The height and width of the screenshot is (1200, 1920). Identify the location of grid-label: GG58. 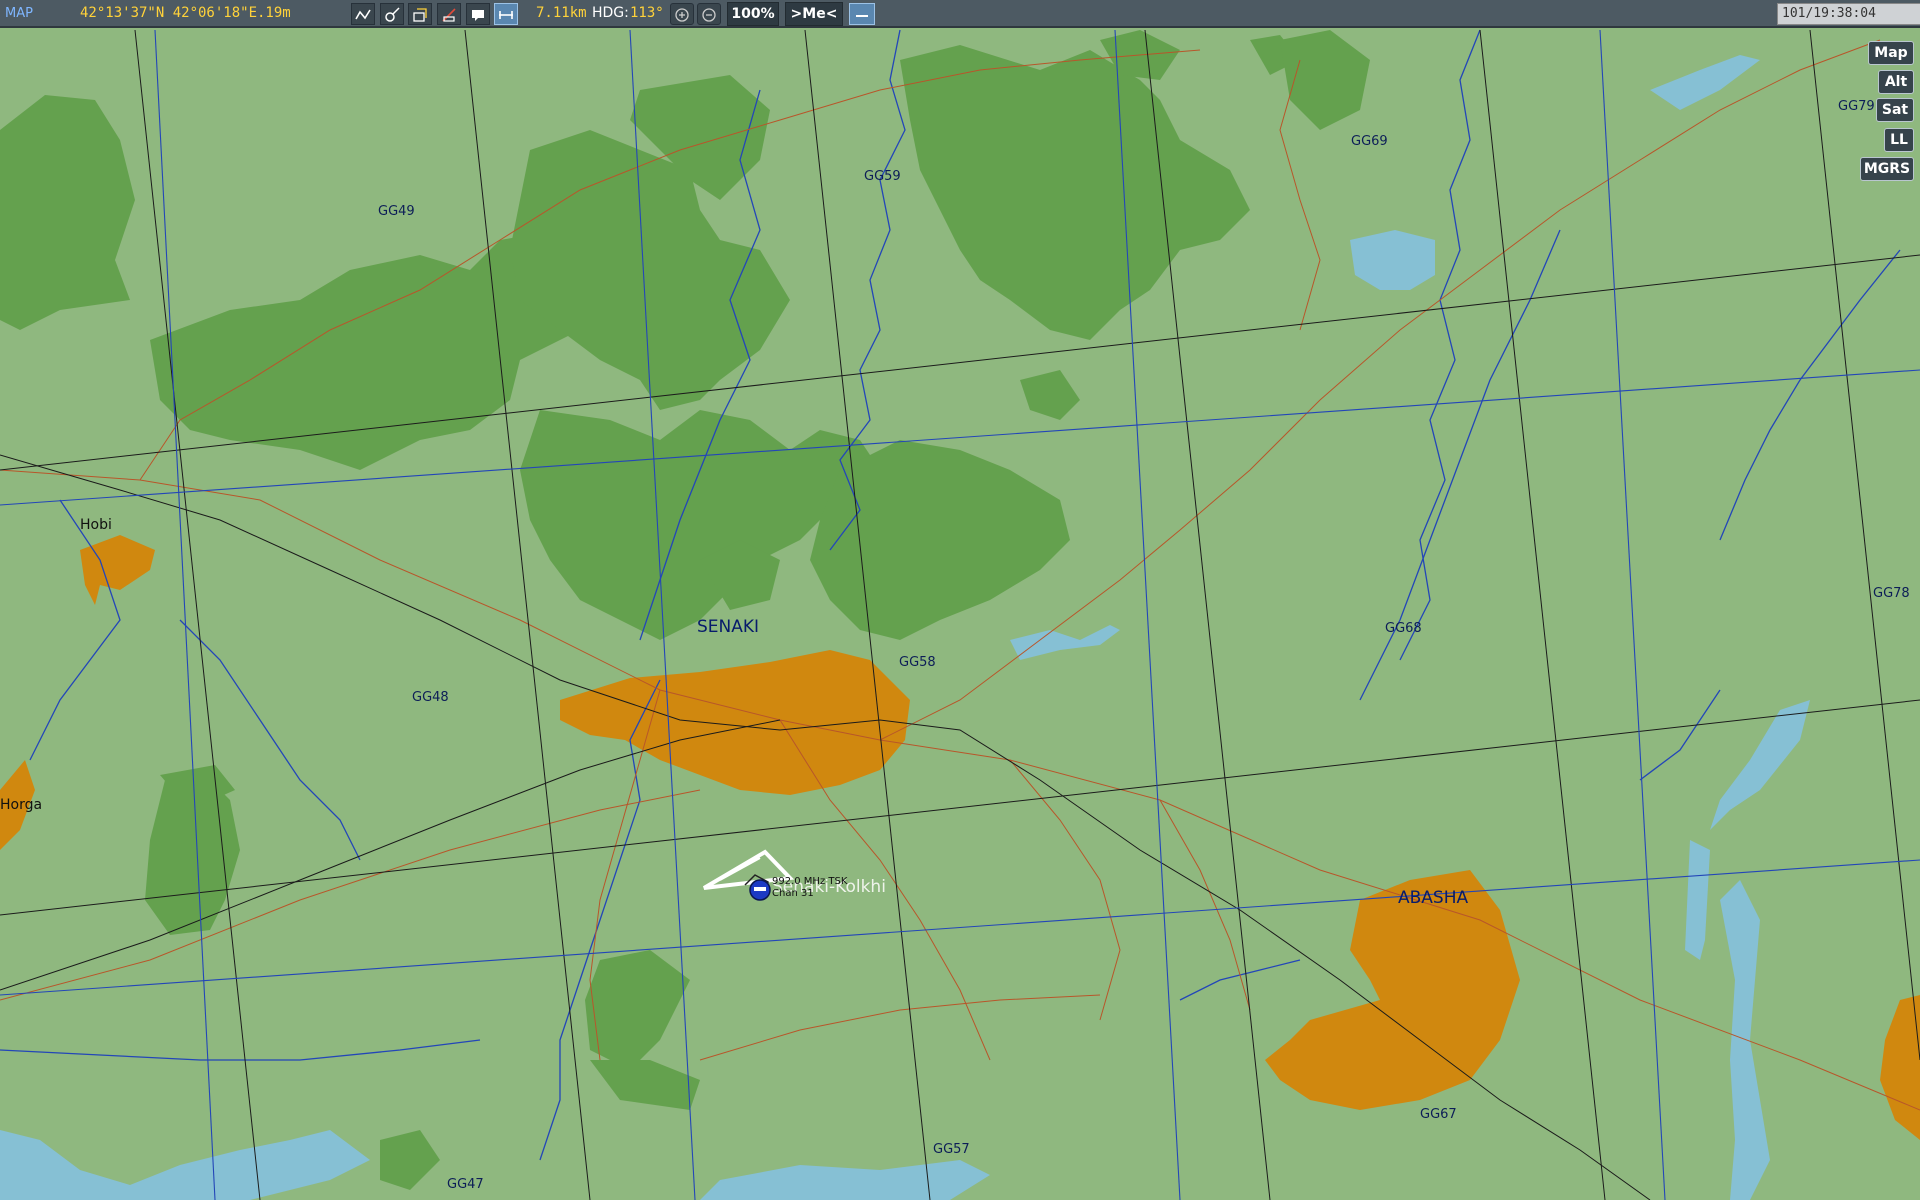
(917, 662).